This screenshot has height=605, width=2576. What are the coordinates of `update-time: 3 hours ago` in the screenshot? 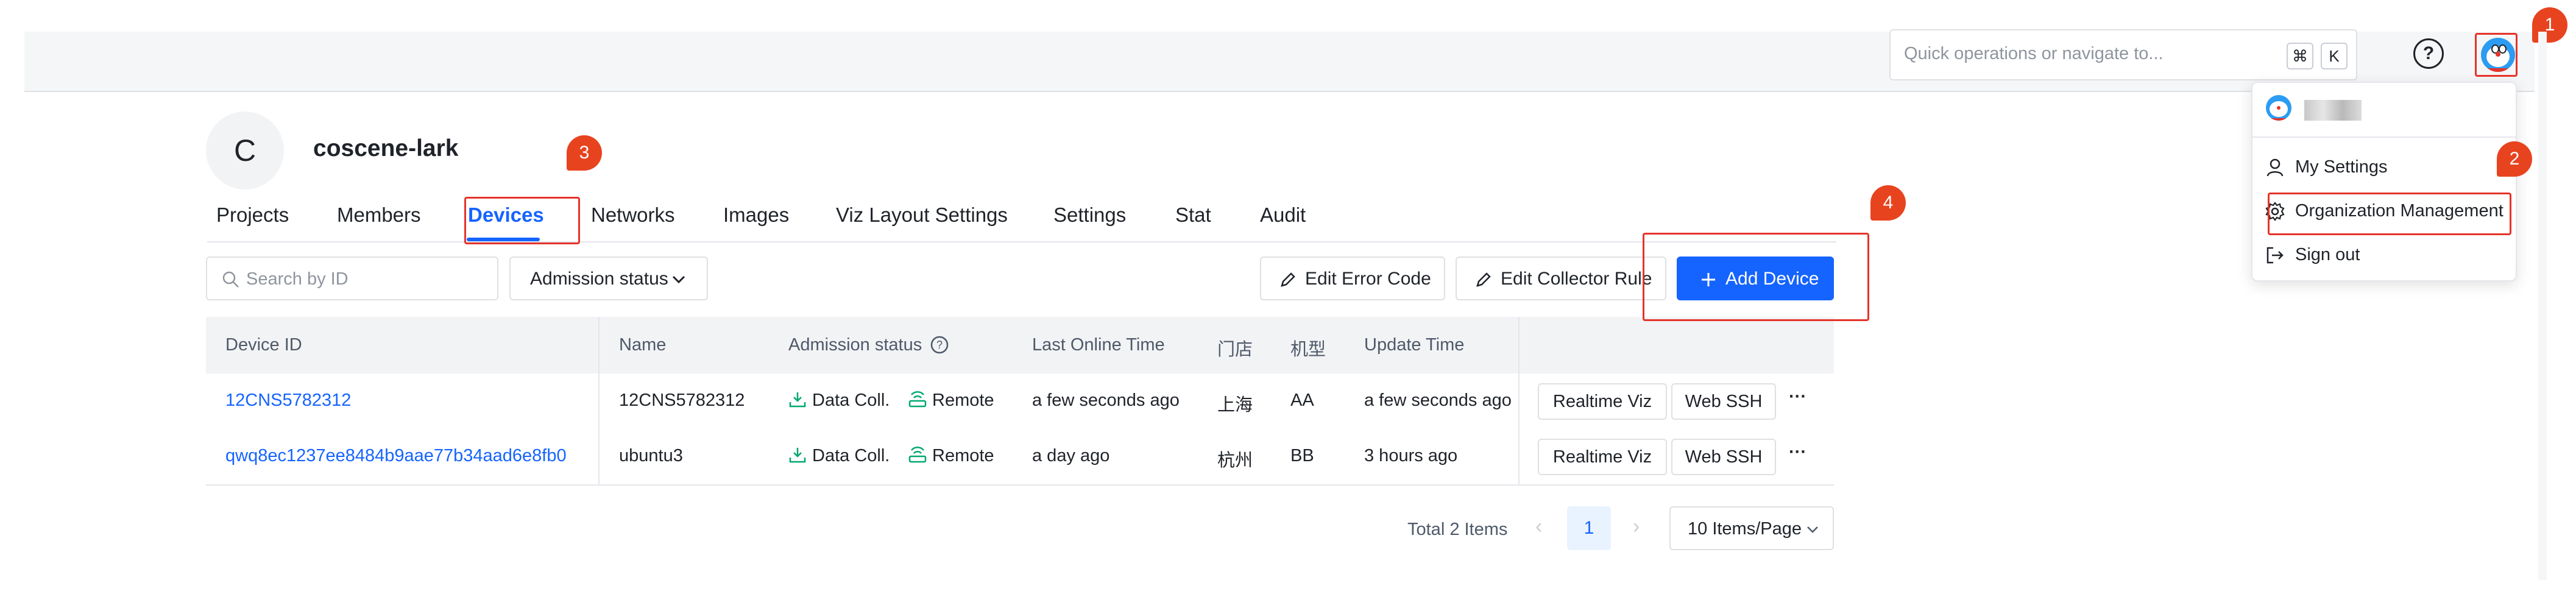 It's located at (1411, 455).